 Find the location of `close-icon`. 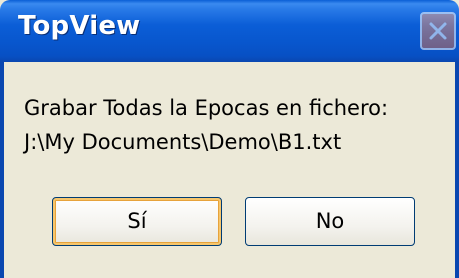

close-icon is located at coordinates (438, 31).